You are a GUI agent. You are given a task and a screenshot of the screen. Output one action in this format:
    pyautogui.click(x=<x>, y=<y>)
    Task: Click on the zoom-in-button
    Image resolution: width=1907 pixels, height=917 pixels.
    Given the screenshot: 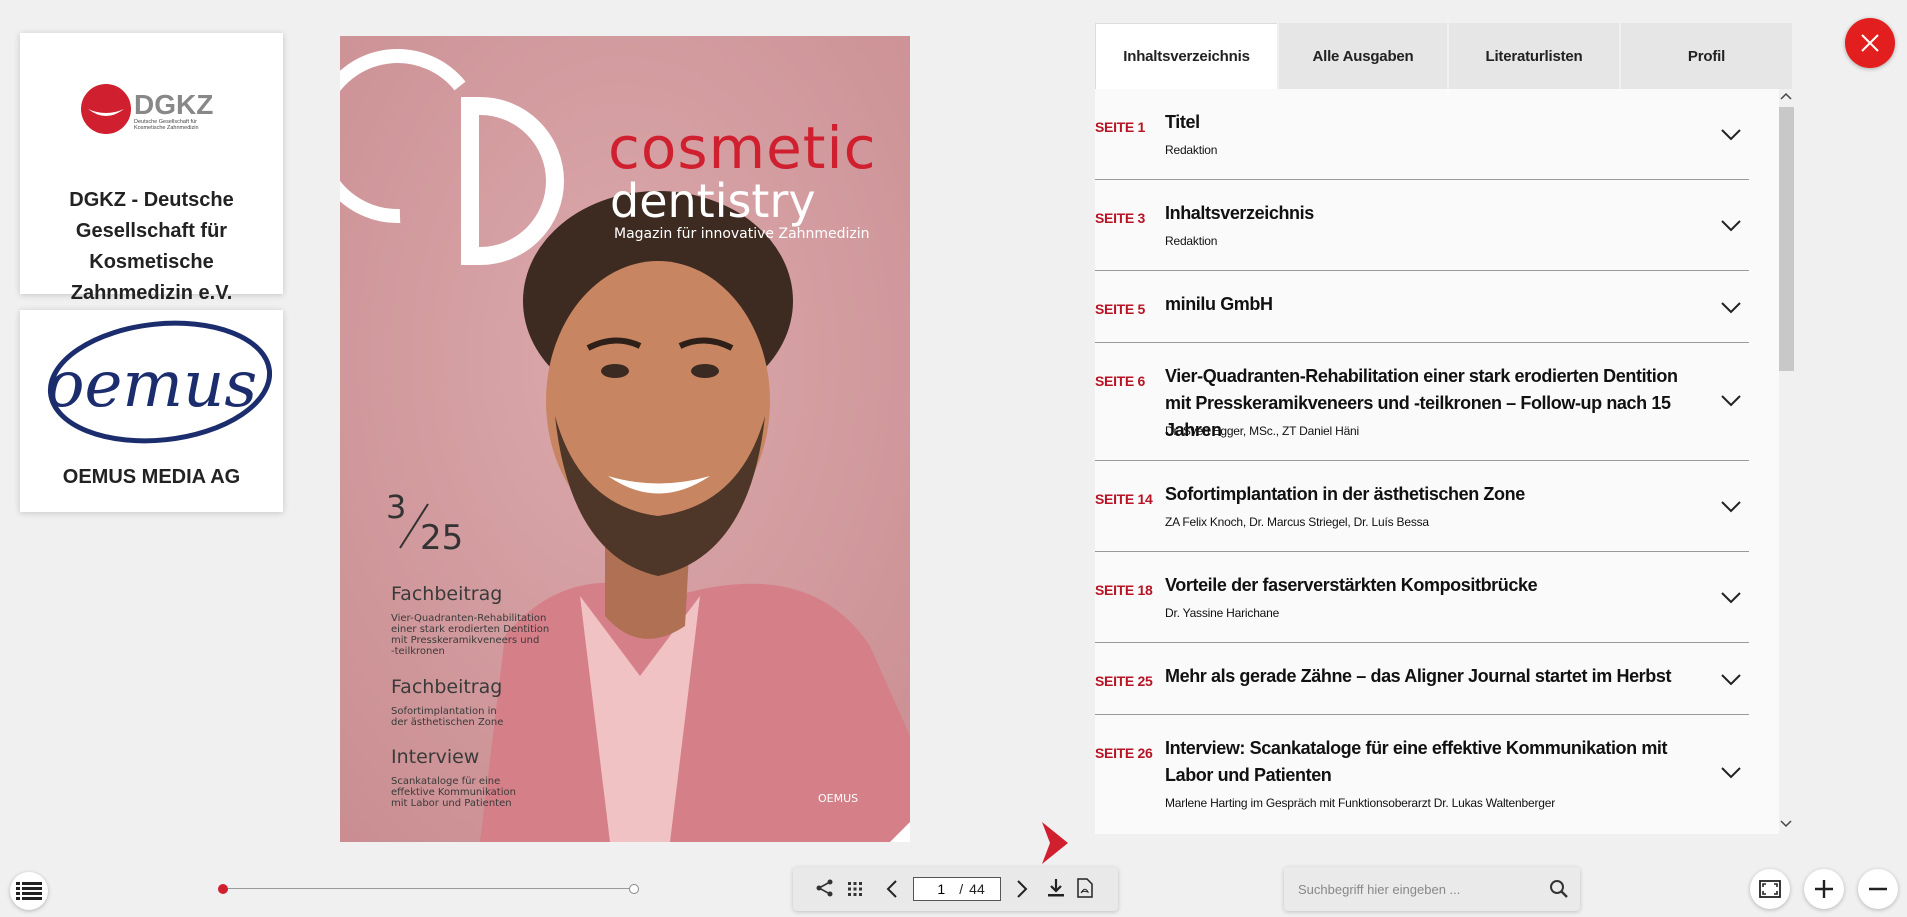 What is the action you would take?
    pyautogui.click(x=1824, y=889)
    